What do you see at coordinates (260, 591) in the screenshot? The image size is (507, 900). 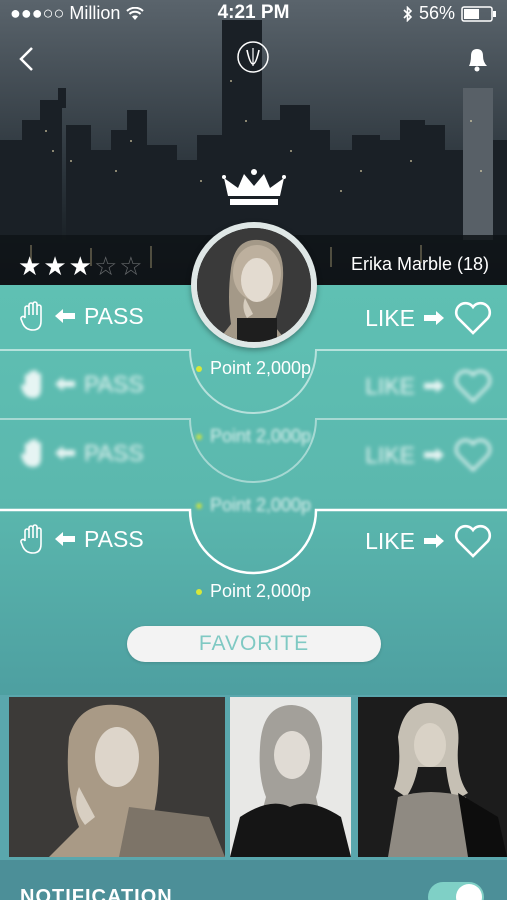 I see `point-text: Point 2,000p` at bounding box center [260, 591].